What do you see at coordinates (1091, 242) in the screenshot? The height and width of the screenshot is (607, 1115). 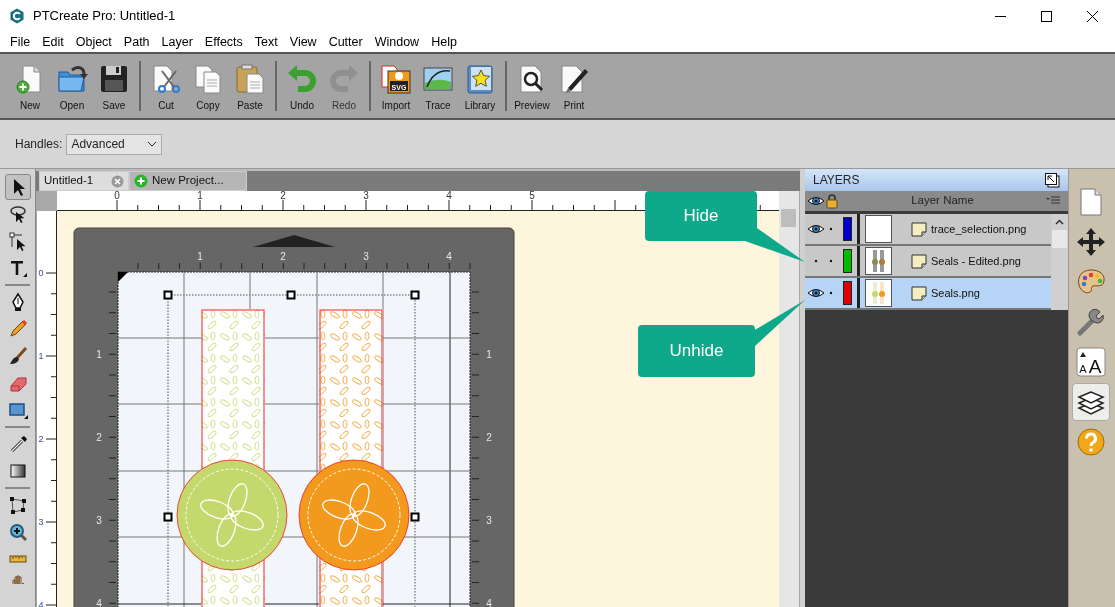 I see `move-icon` at bounding box center [1091, 242].